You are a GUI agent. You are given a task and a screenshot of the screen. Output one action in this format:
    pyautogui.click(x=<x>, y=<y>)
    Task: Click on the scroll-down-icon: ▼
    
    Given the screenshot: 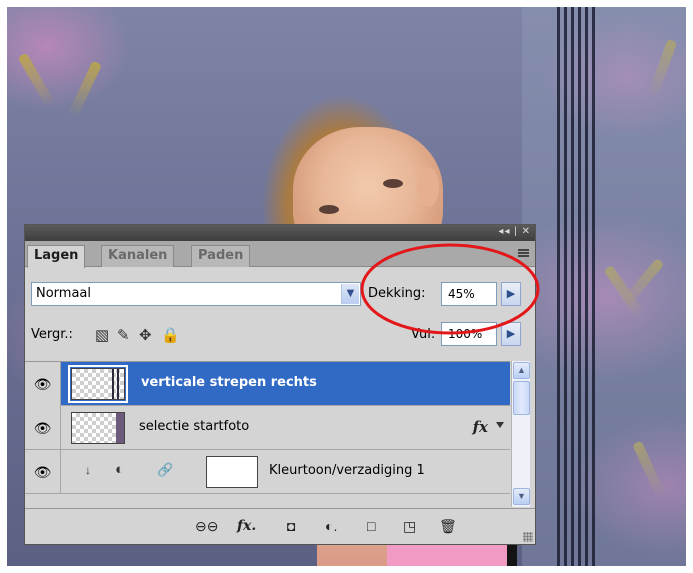 What is the action you would take?
    pyautogui.click(x=521, y=496)
    